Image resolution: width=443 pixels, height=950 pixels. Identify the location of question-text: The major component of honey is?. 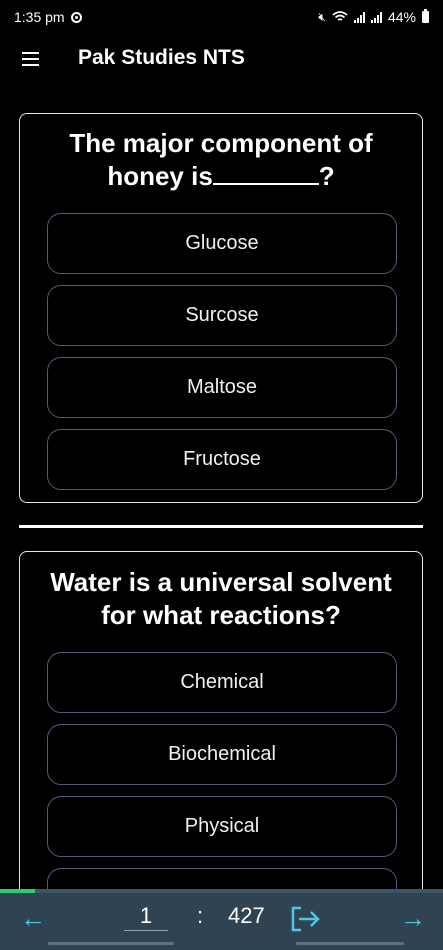
(221, 160).